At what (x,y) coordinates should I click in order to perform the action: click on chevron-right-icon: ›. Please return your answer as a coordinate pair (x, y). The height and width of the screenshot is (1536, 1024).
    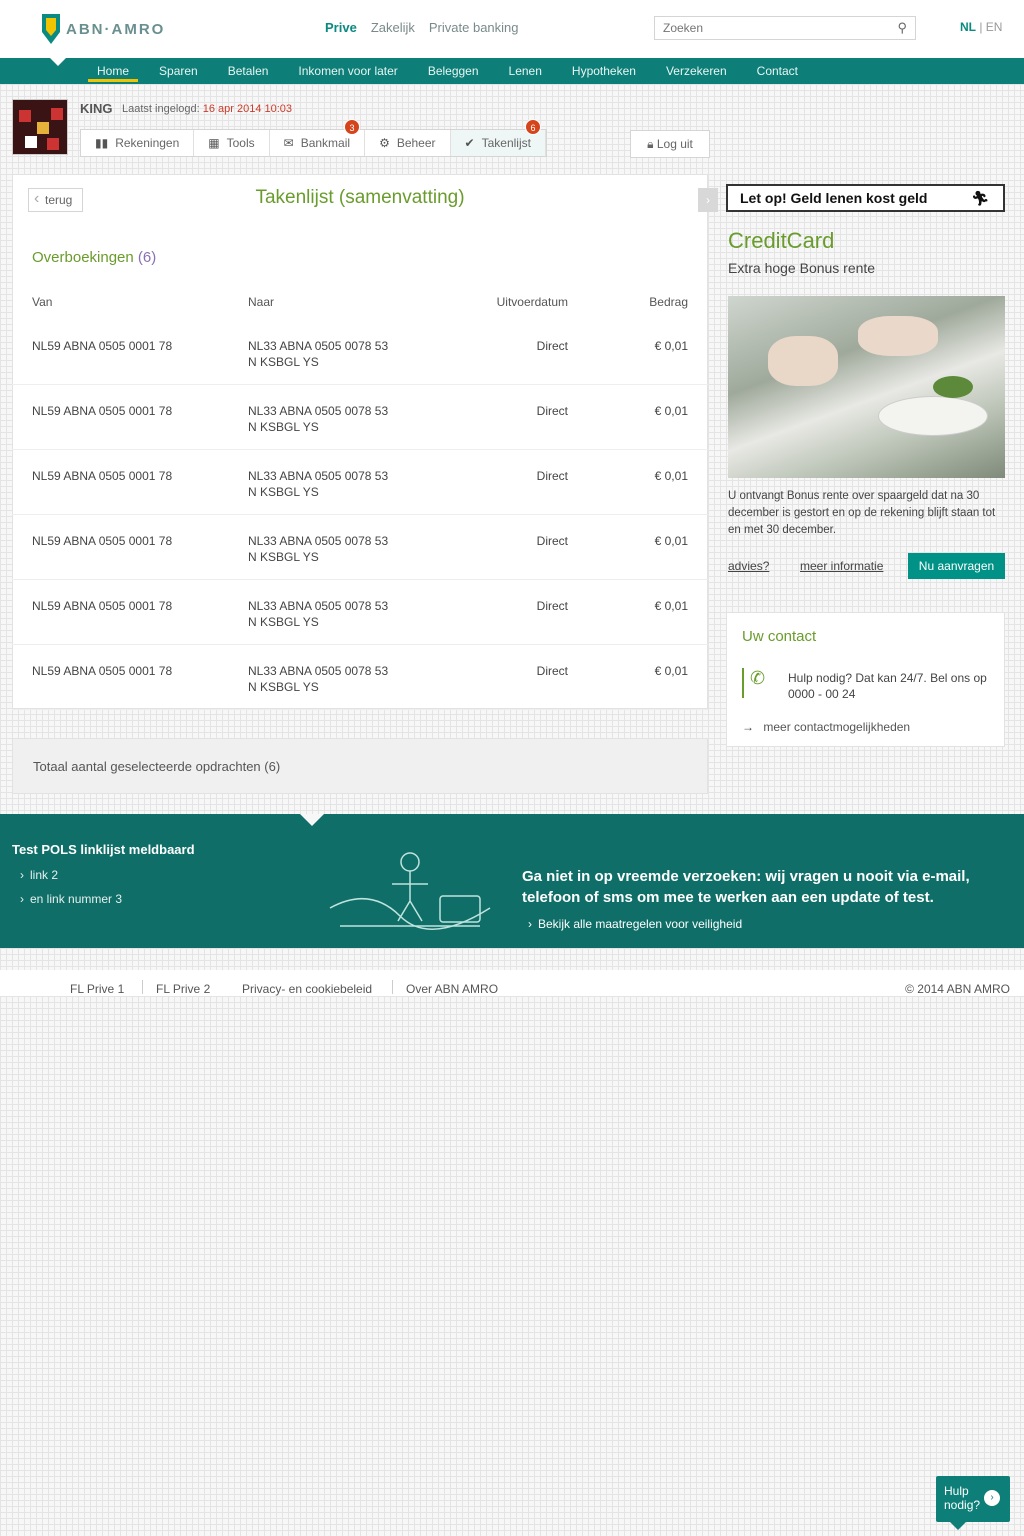
    Looking at the image, I should click on (992, 1498).